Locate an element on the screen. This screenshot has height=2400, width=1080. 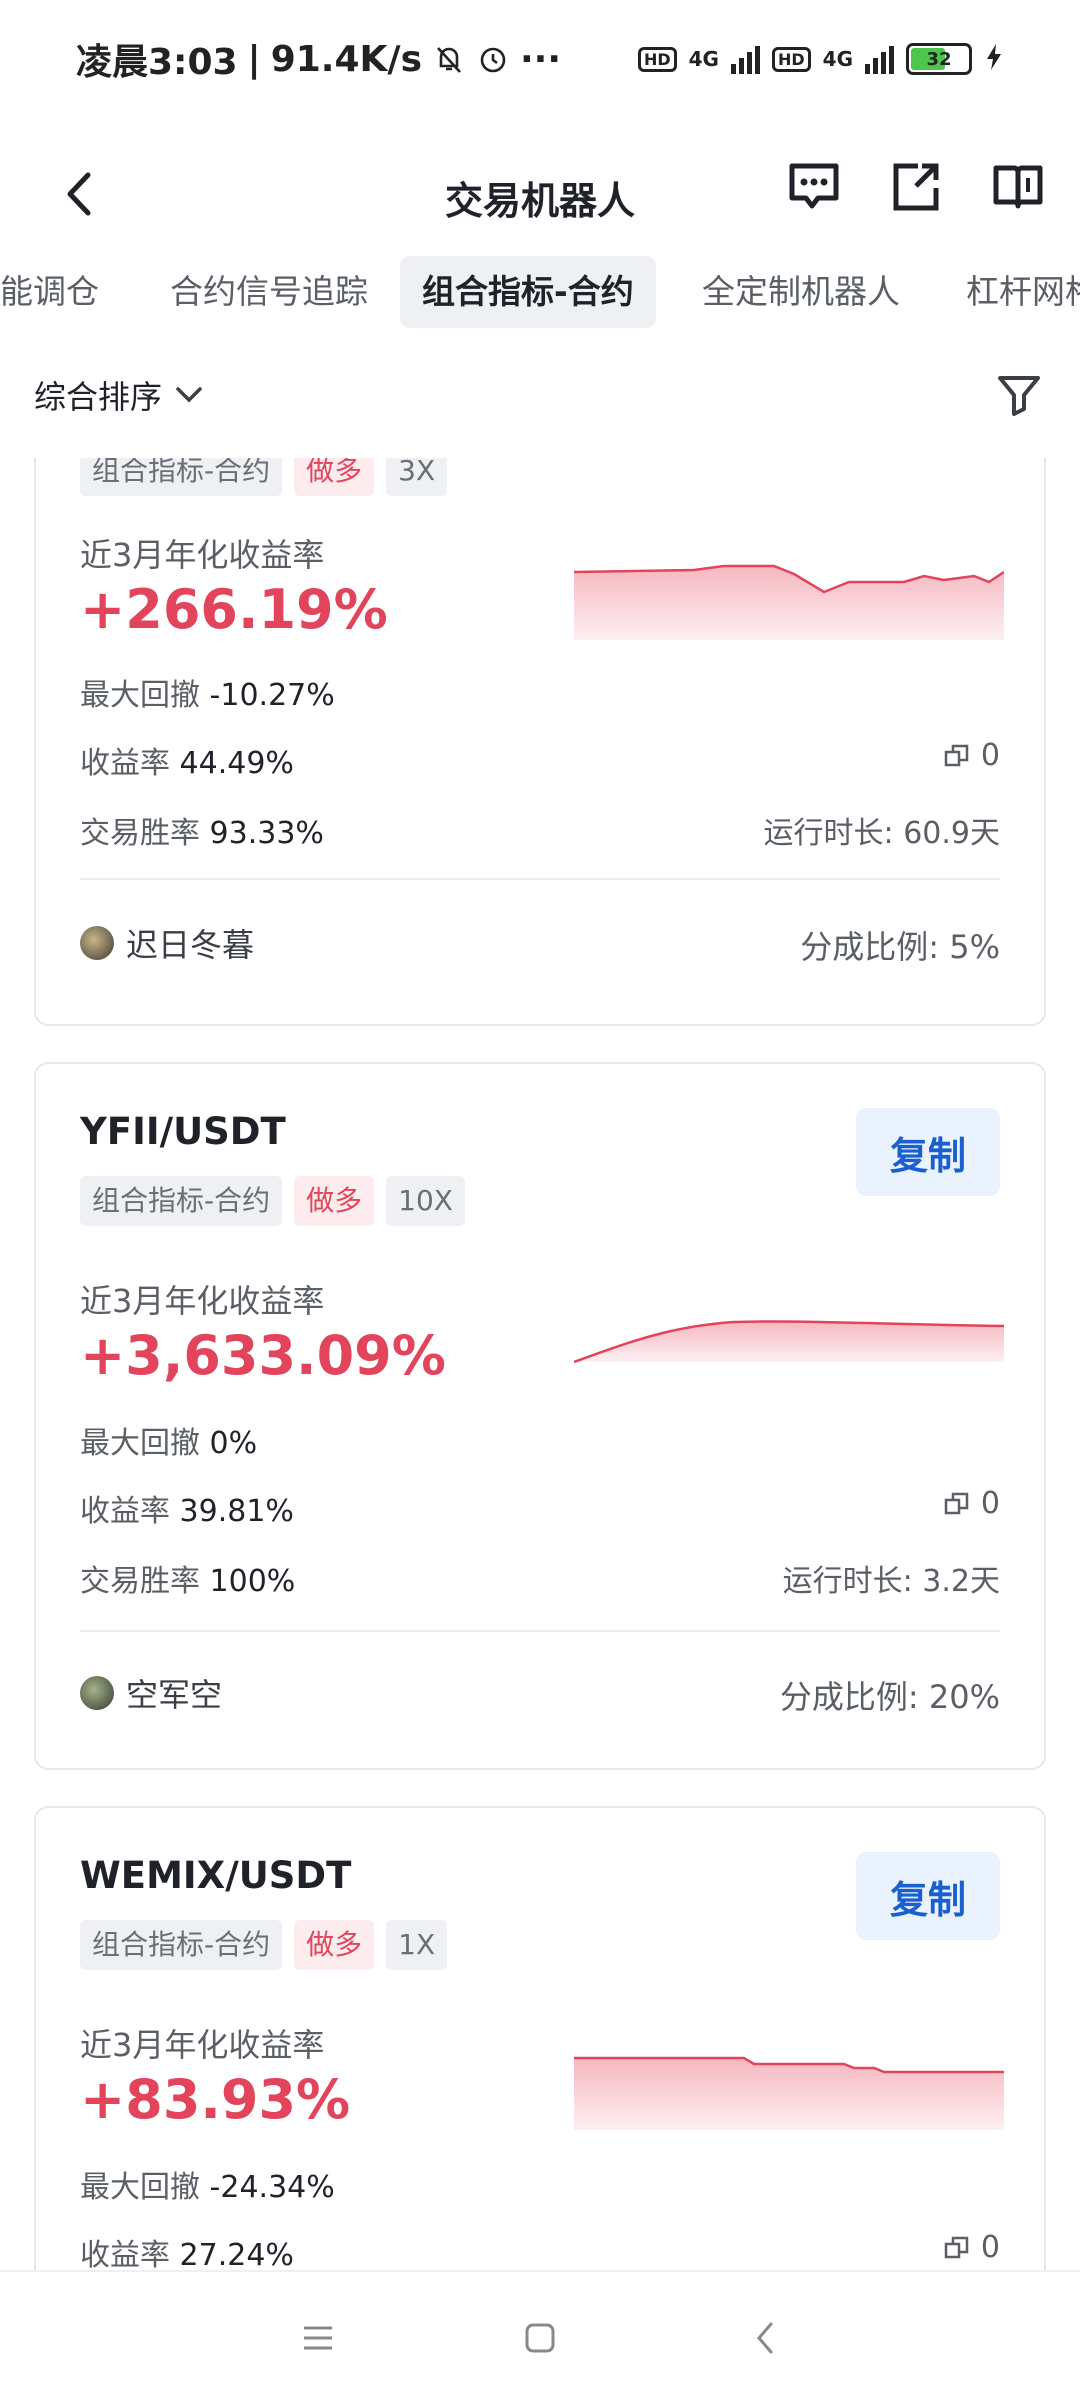
strategy-tabs: 能调仓 合约信号追踪 组合指标-合约 全定制机器人 杠杆网格 is located at coordinates (540, 292).